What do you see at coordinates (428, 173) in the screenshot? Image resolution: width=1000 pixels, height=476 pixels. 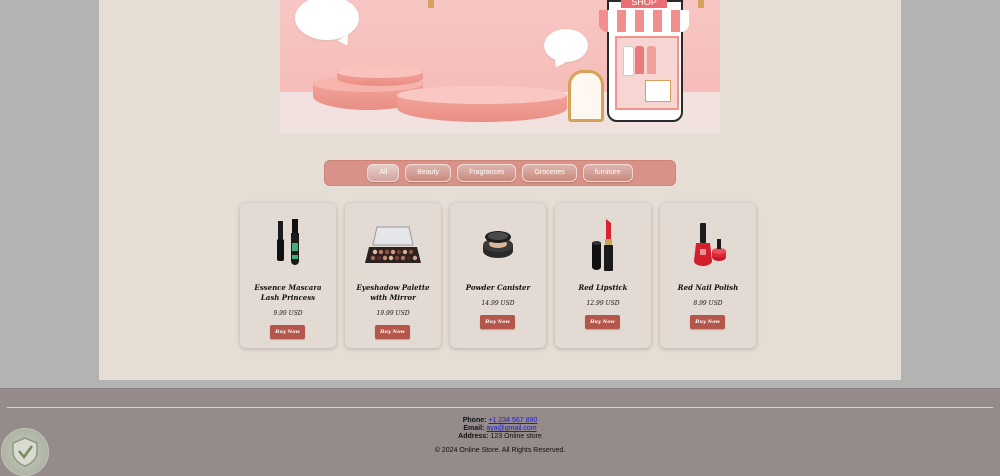 I see `filter-beauty-button: Beauty` at bounding box center [428, 173].